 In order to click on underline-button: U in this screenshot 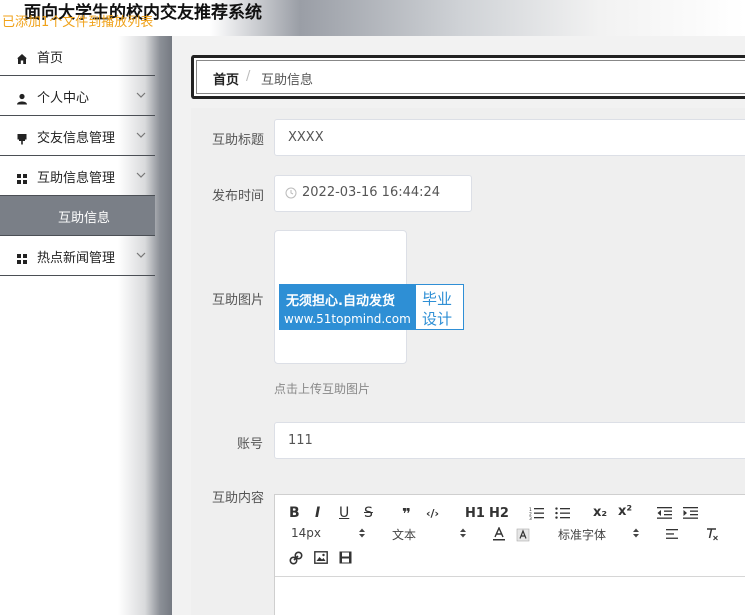, I will do `click(344, 513)`.